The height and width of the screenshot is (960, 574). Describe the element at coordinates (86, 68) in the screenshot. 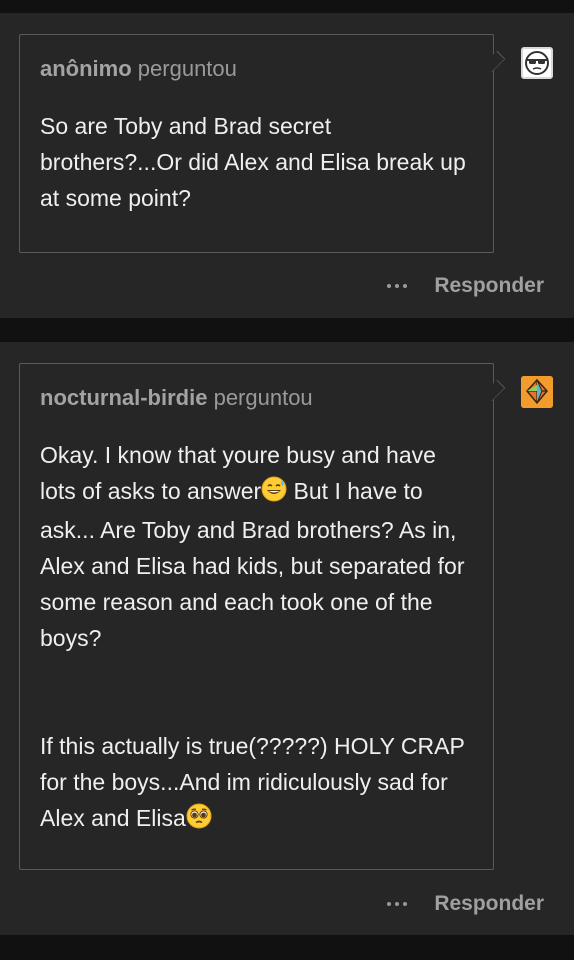

I see `asker-name: anônimo` at that location.